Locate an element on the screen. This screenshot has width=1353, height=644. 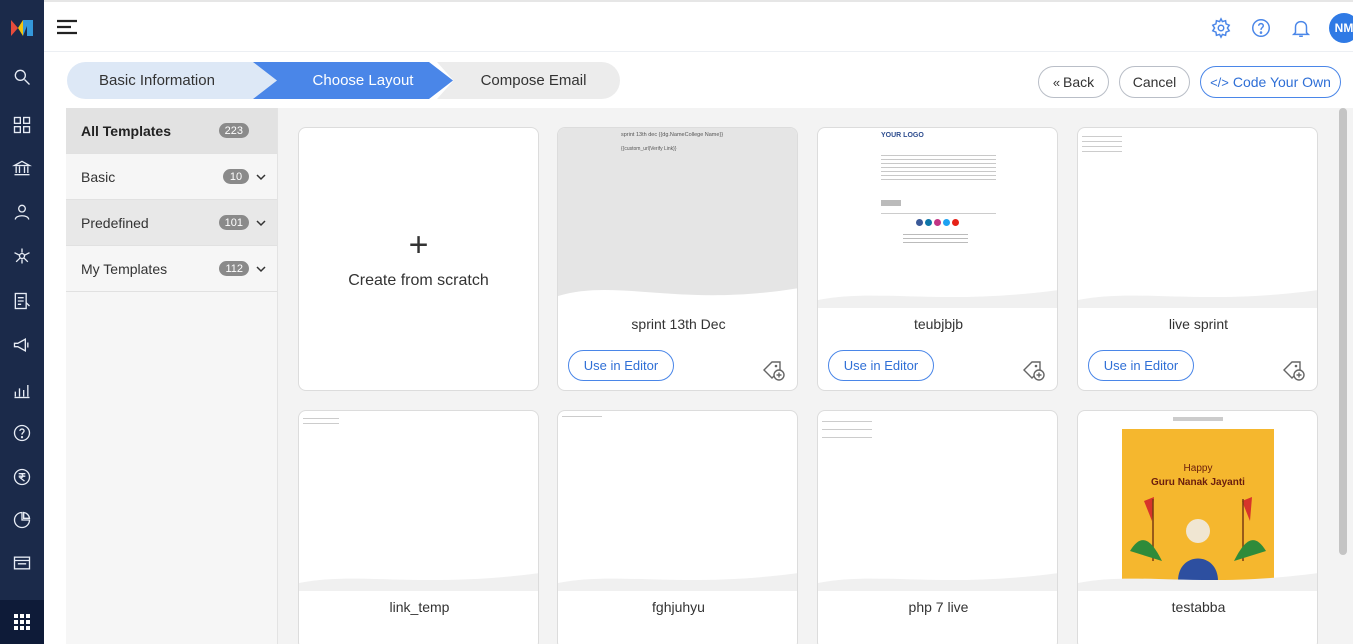
search-icon is located at coordinates (22, 77).